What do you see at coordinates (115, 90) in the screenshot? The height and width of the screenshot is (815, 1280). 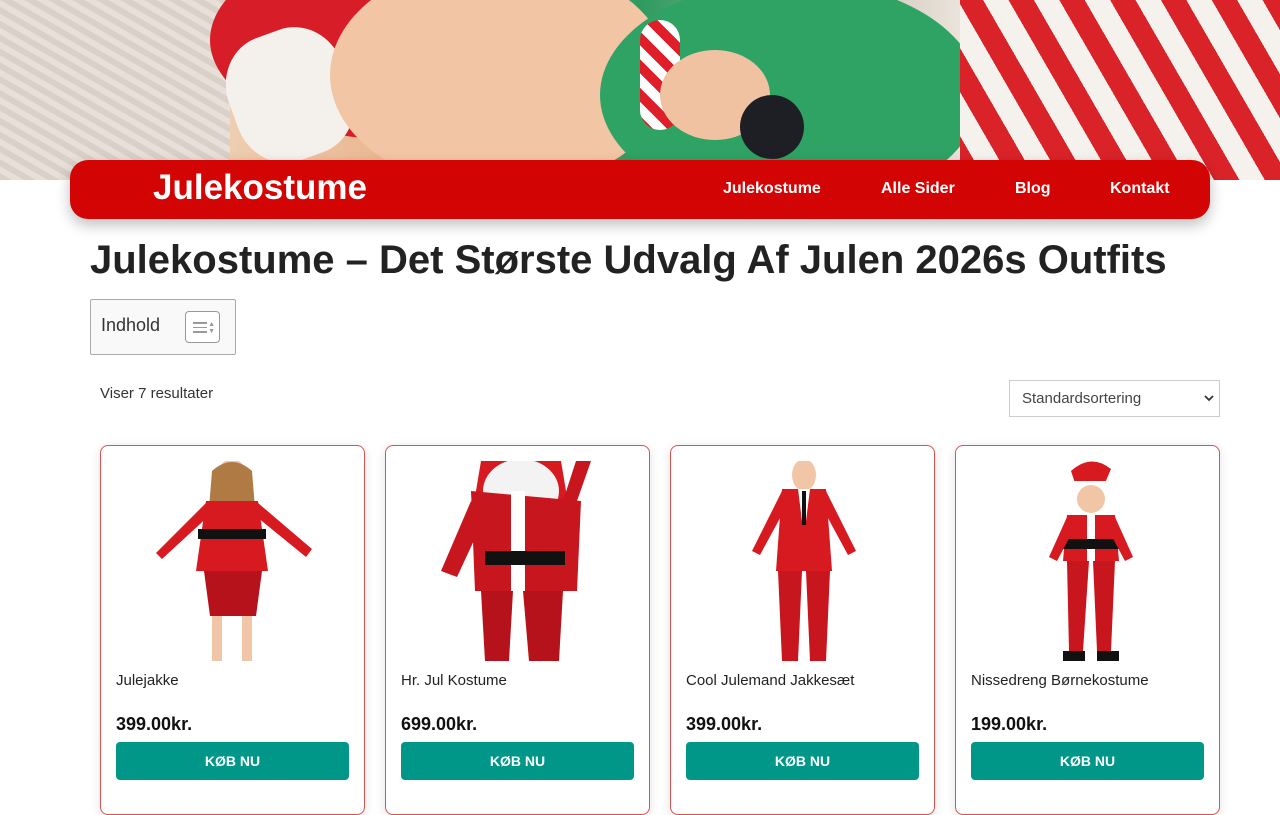 I see `hero-knit-blanket` at bounding box center [115, 90].